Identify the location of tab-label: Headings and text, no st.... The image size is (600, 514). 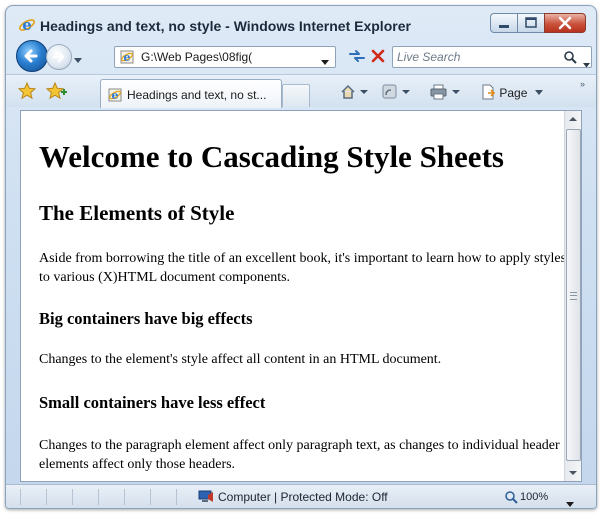
(197, 95).